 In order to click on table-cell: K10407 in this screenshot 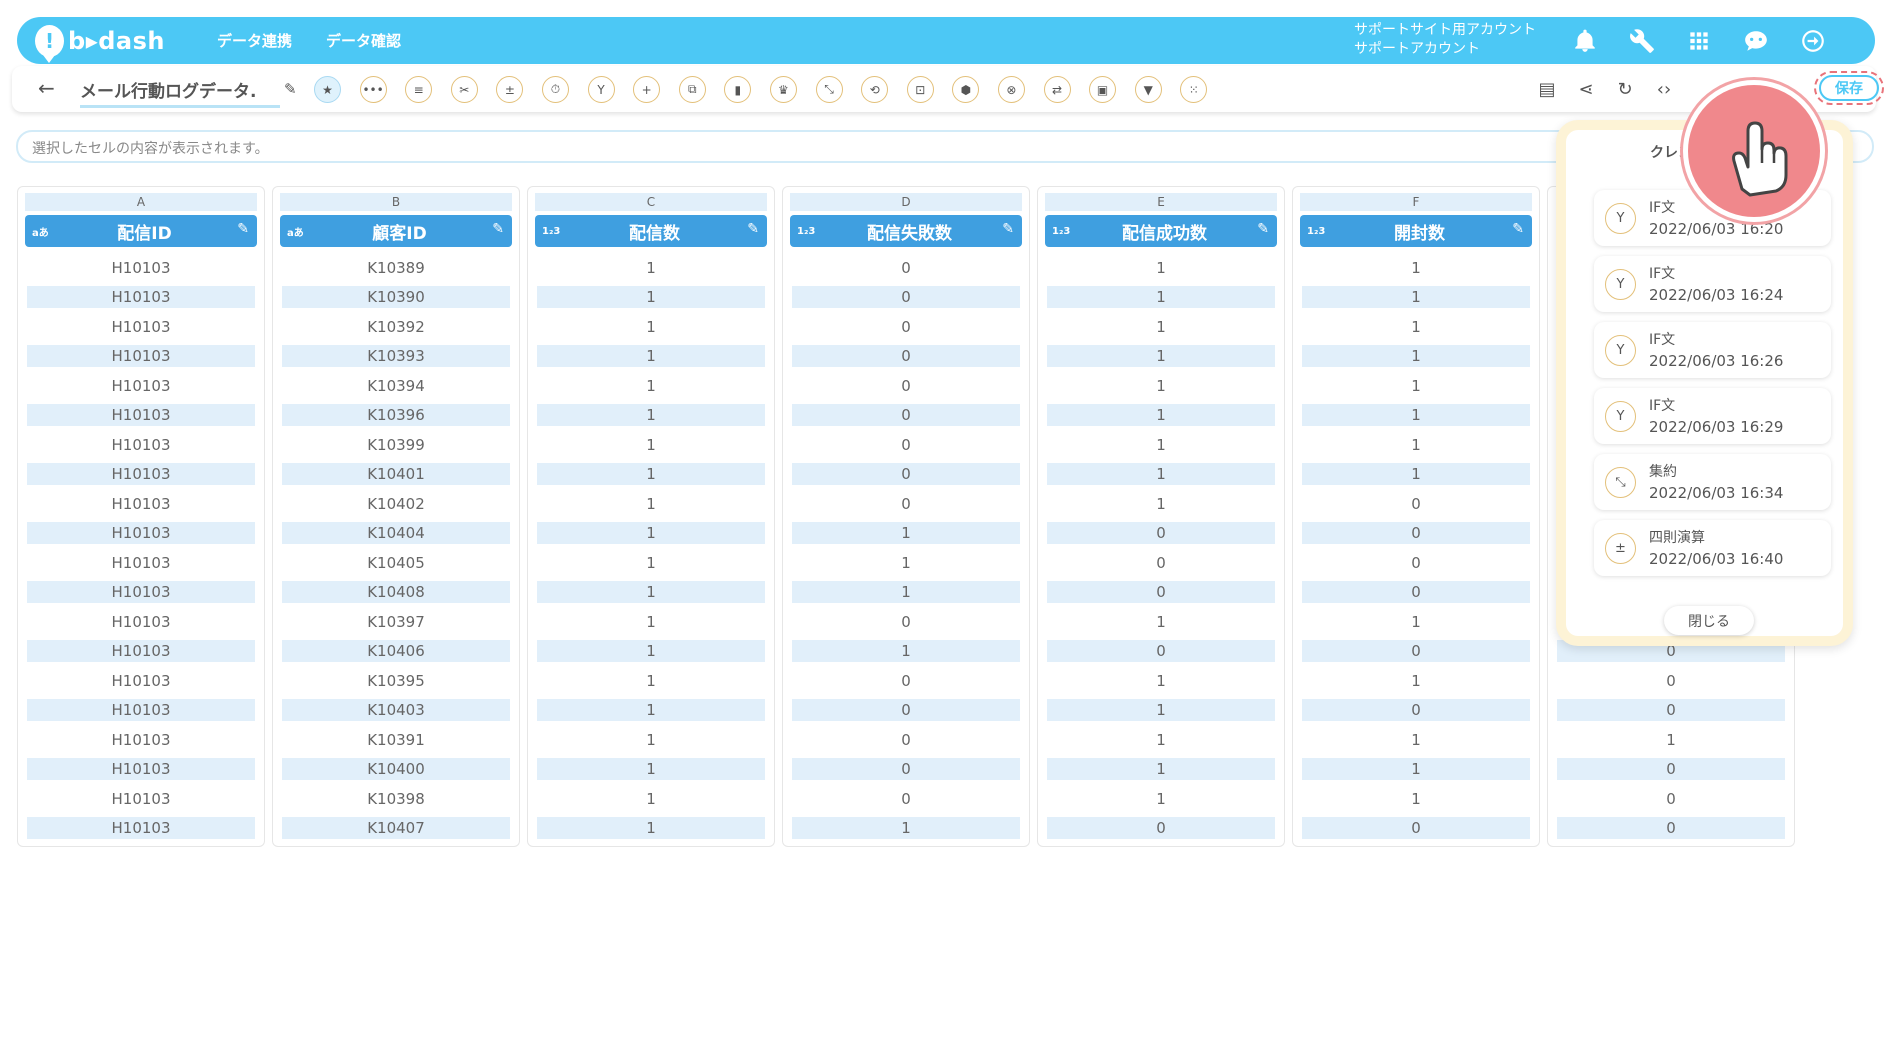, I will do `click(396, 829)`.